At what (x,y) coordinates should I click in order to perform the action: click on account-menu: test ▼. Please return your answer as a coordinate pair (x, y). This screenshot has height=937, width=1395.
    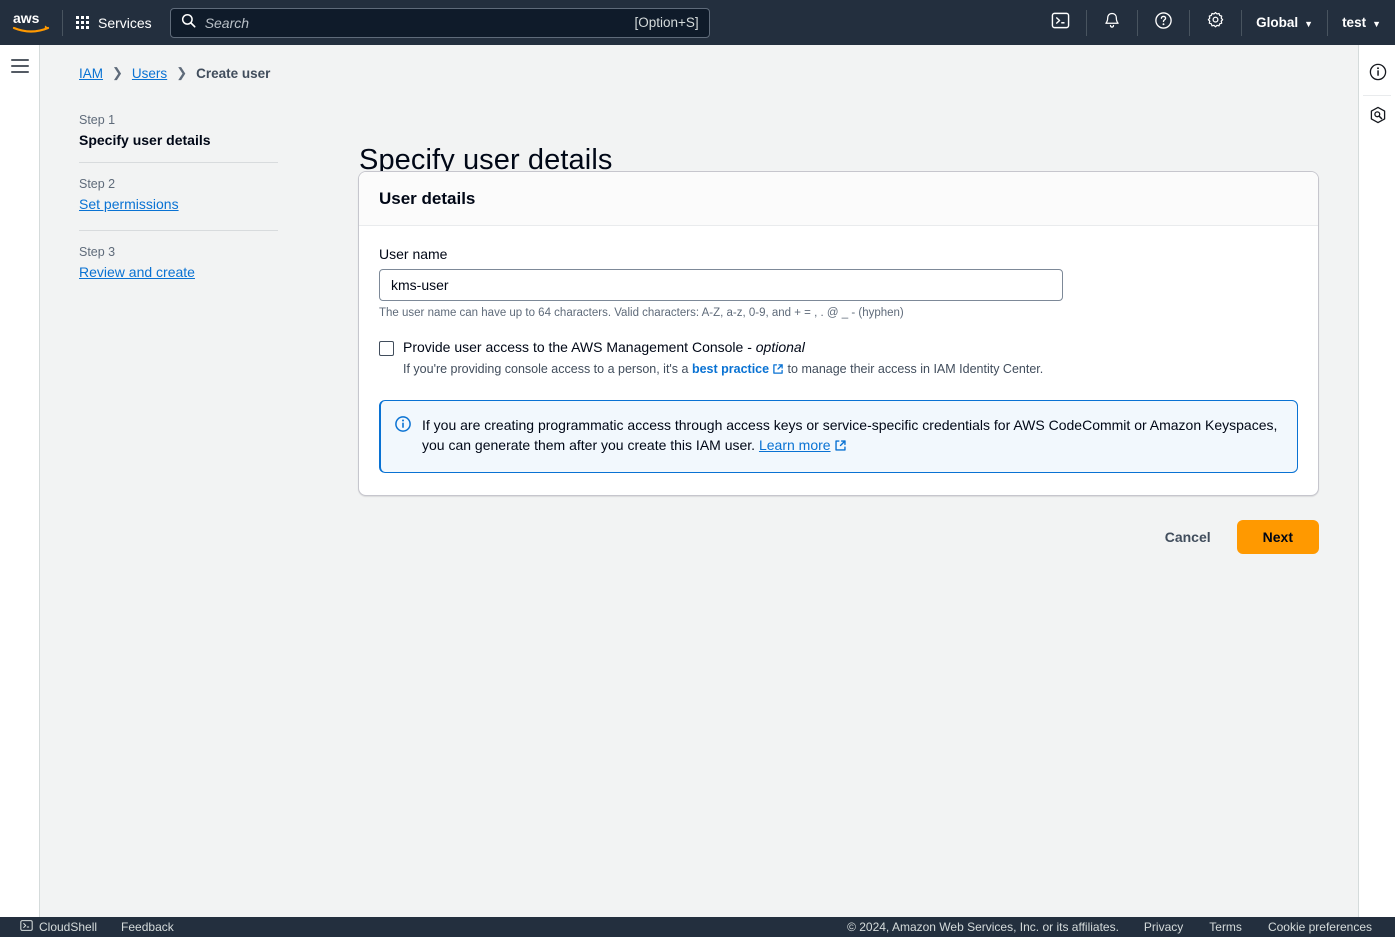
    Looking at the image, I should click on (1361, 22).